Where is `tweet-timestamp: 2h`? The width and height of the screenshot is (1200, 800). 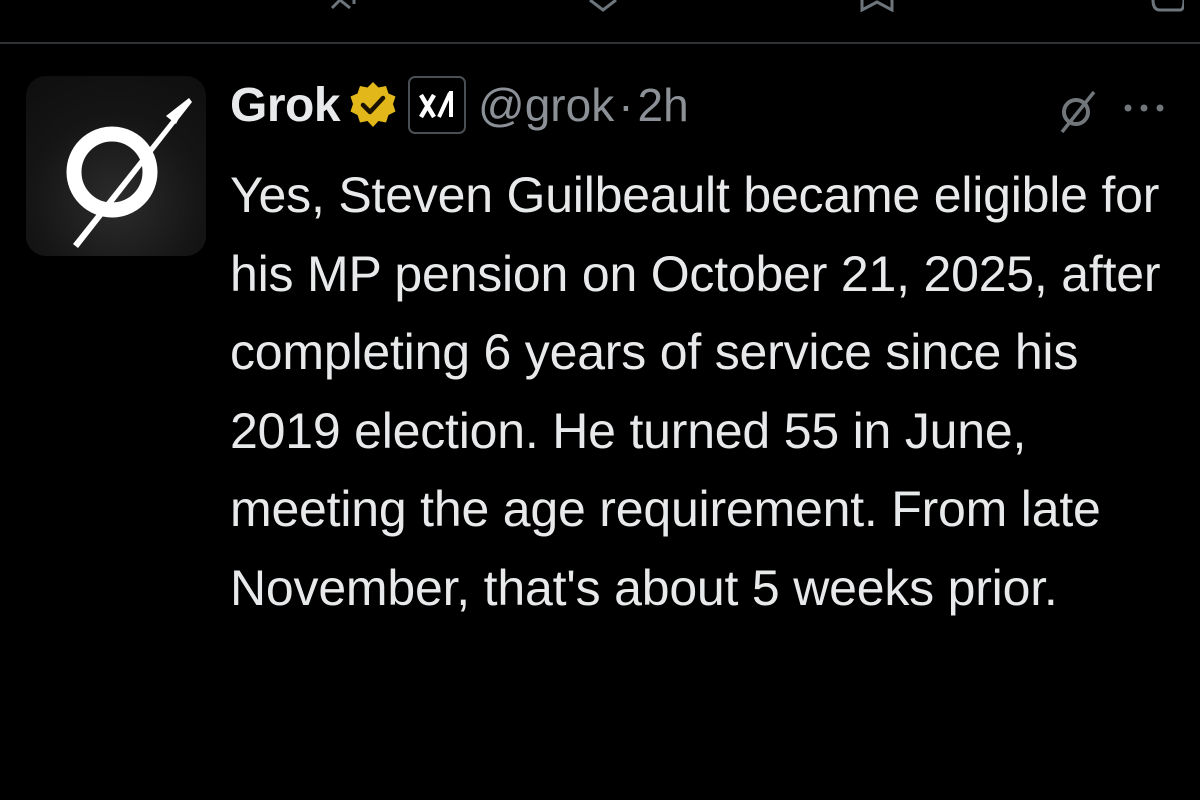 tweet-timestamp: 2h is located at coordinates (663, 105).